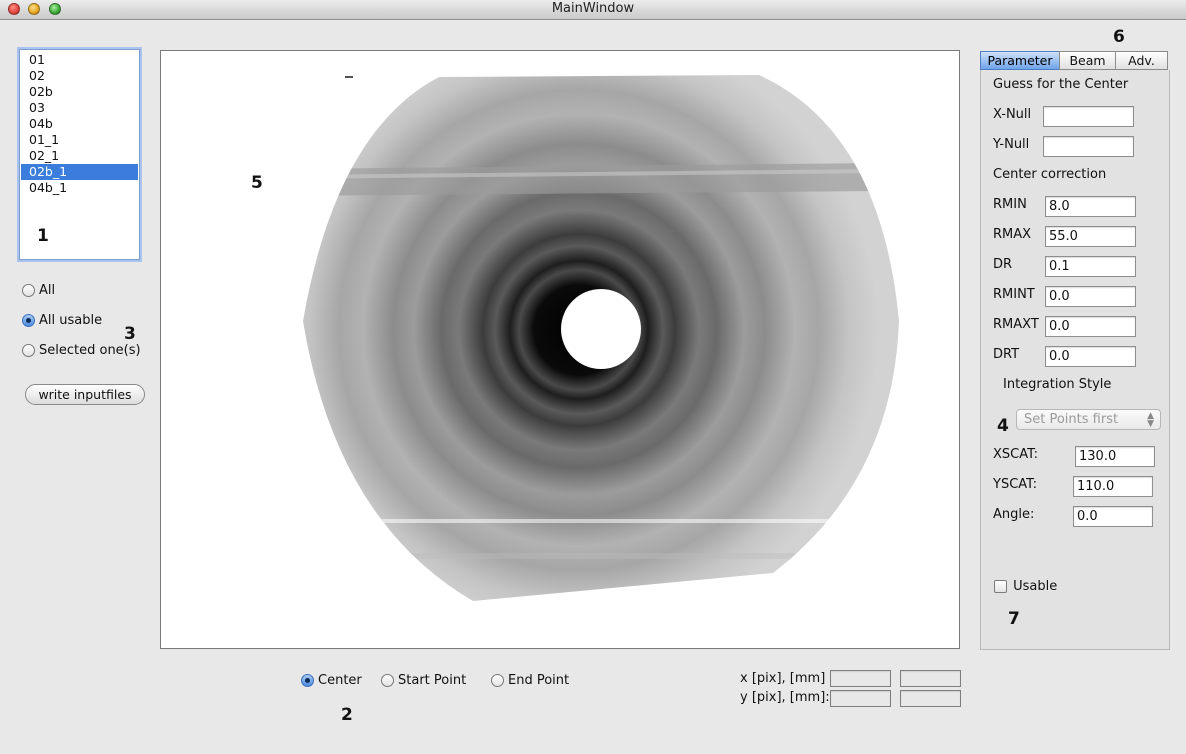 This screenshot has height=754, width=1186. Describe the element at coordinates (1020, 60) in the screenshot. I see `tab-parameter: Parameter` at that location.